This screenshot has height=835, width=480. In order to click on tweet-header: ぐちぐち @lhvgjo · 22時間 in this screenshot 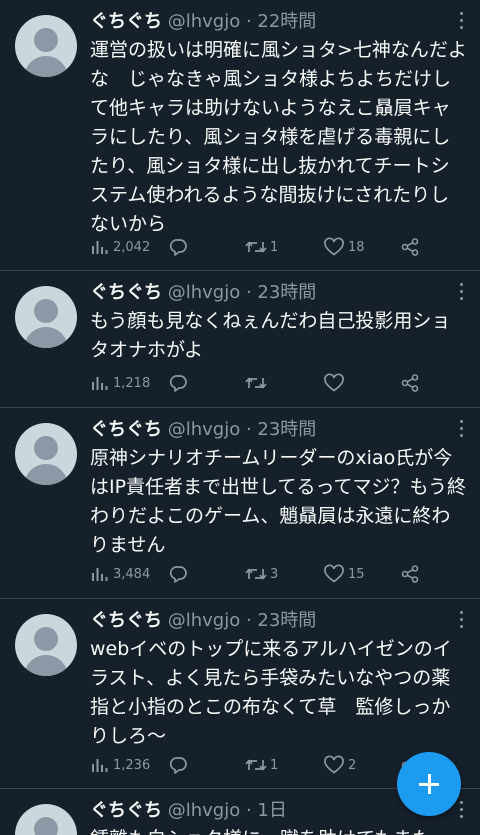, I will do `click(265, 22)`.